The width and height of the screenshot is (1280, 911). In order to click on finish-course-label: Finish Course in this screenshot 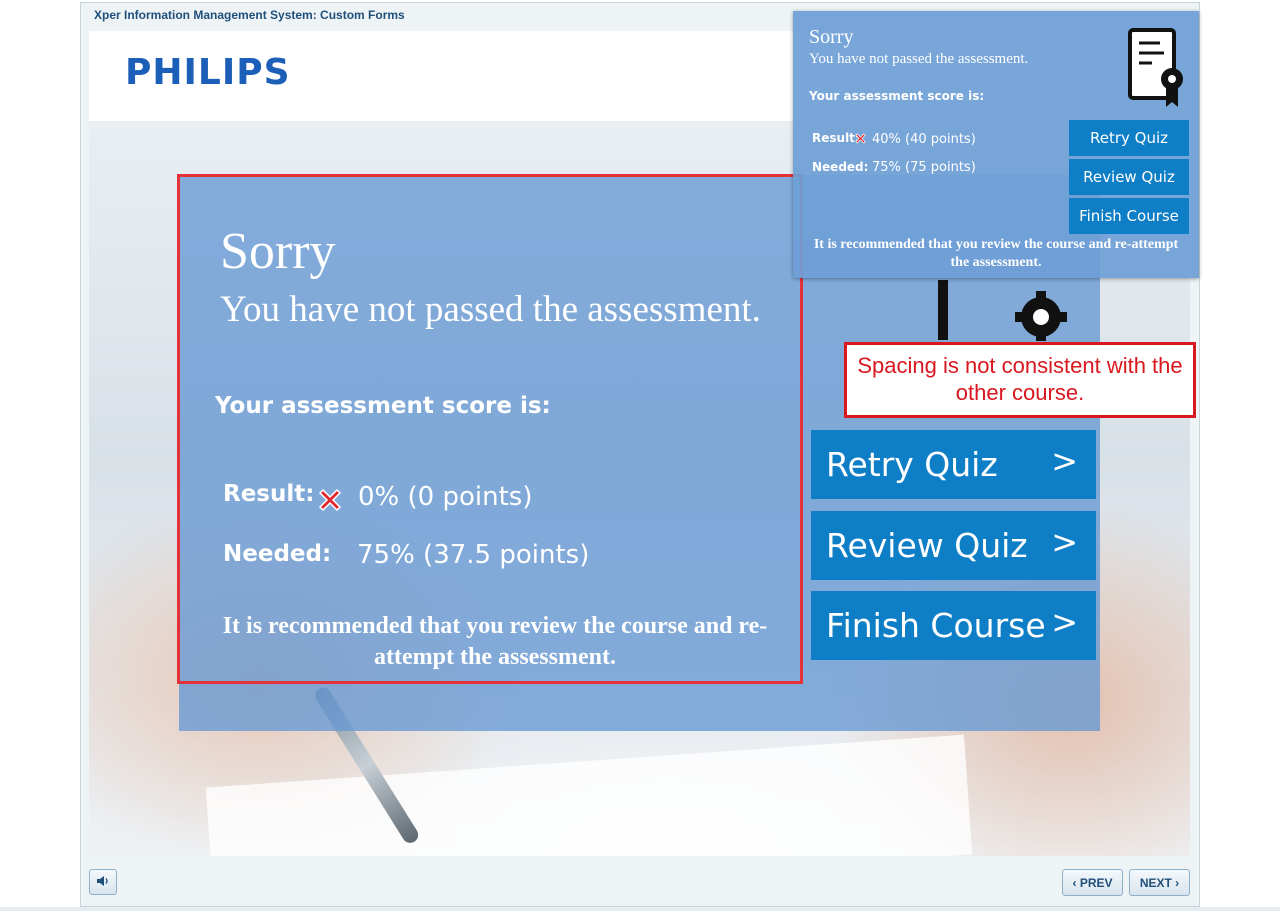, I will do `click(936, 625)`.